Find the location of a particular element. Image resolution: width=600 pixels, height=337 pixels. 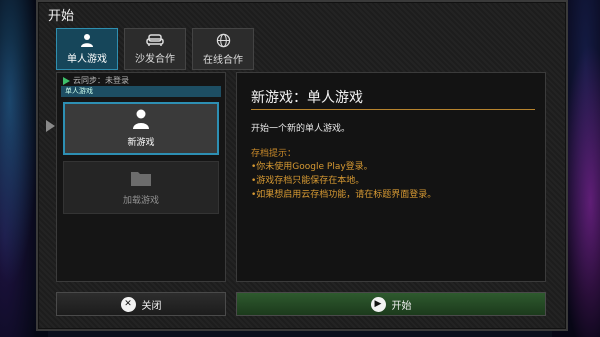

new-game-label: 新游戏 is located at coordinates (141, 143).